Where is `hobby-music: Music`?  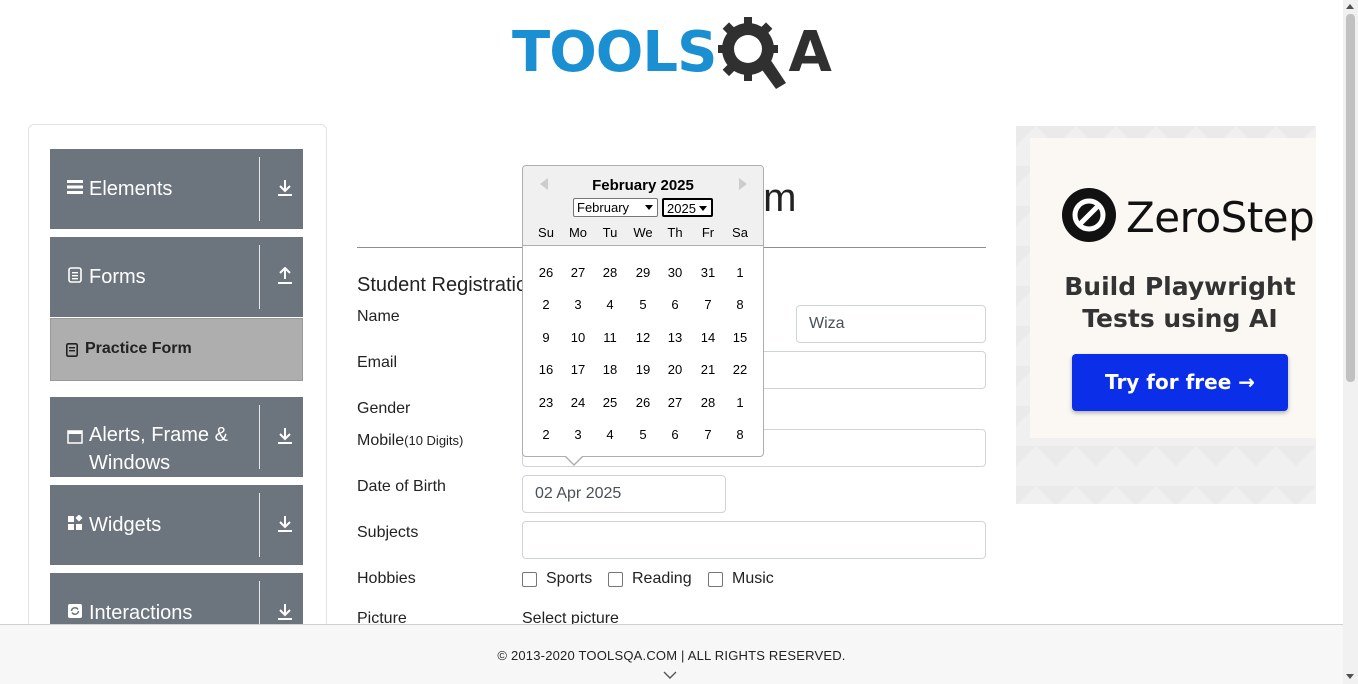 hobby-music: Music is located at coordinates (741, 579).